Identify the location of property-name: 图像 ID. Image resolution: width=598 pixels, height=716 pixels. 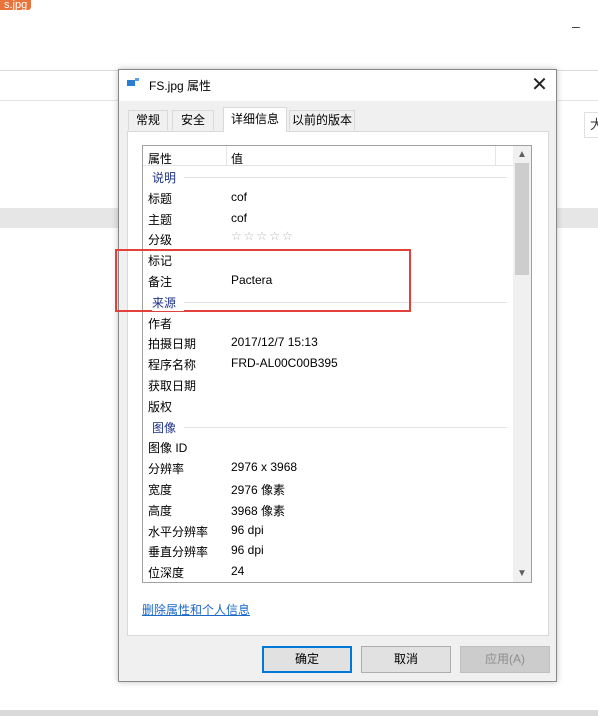
(168, 448).